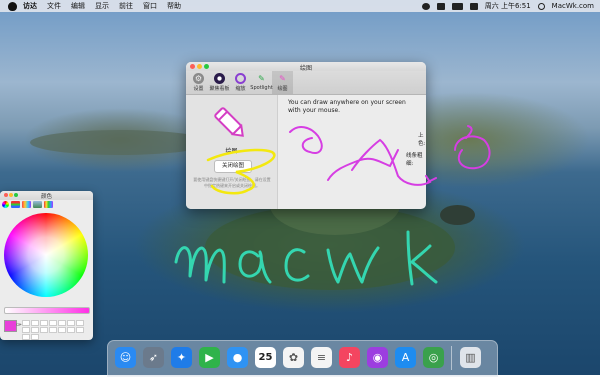 The height and width of the screenshot is (377, 600). I want to click on tab-spotlight-board: 聚焦看板, so click(219, 82).